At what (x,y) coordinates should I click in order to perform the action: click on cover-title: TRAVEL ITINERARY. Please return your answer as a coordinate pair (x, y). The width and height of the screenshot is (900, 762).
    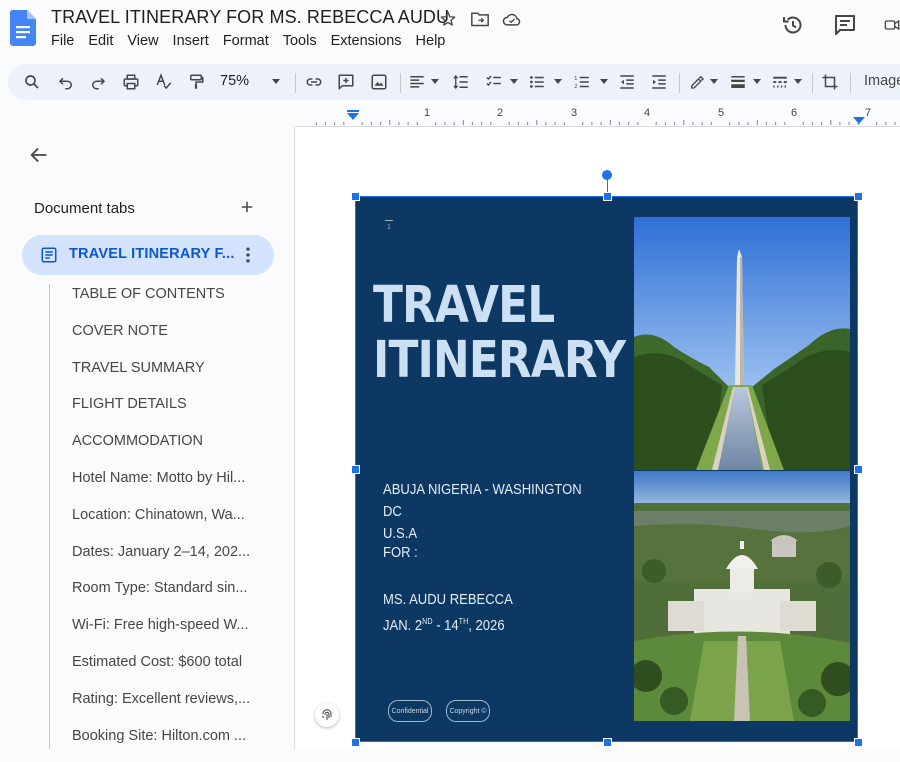
    Looking at the image, I should click on (499, 334).